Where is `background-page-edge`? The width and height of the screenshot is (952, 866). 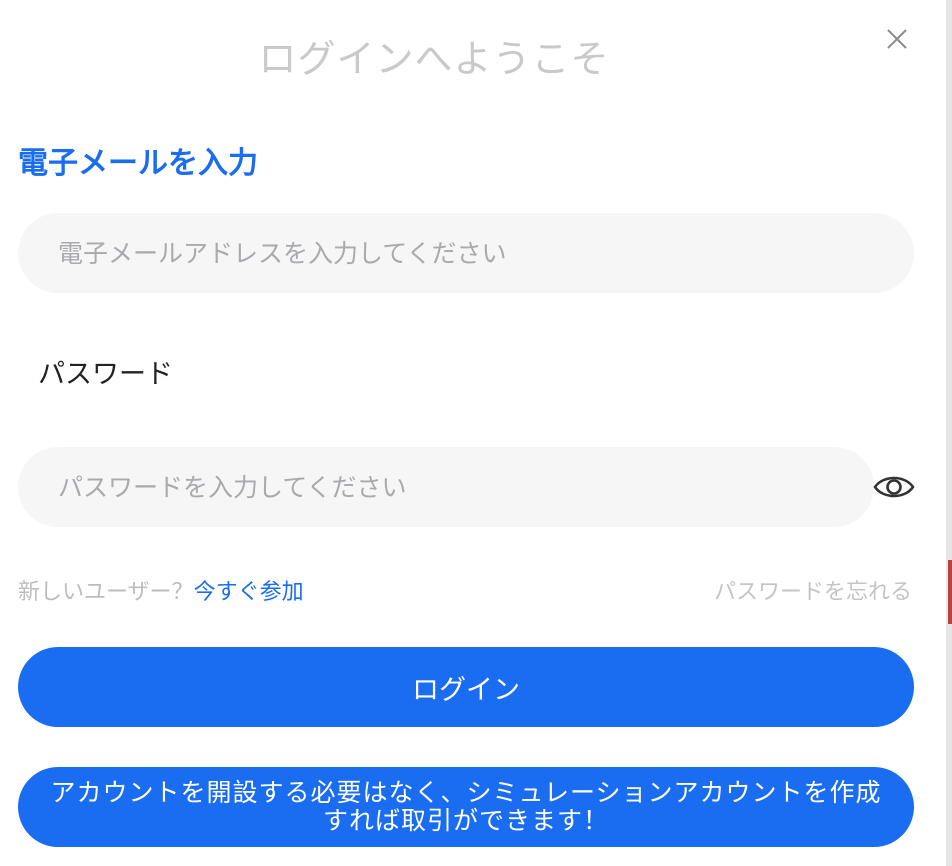
background-page-edge is located at coordinates (949, 433).